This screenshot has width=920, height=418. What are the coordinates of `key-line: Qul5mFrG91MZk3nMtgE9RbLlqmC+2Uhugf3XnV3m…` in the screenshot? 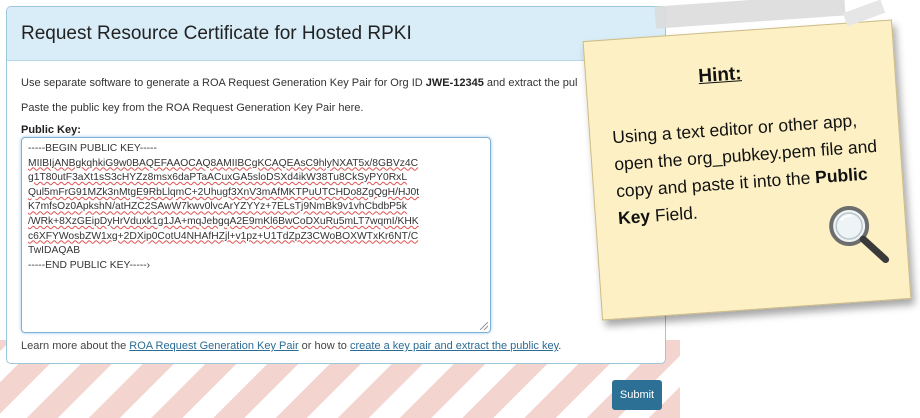 It's located at (224, 192).